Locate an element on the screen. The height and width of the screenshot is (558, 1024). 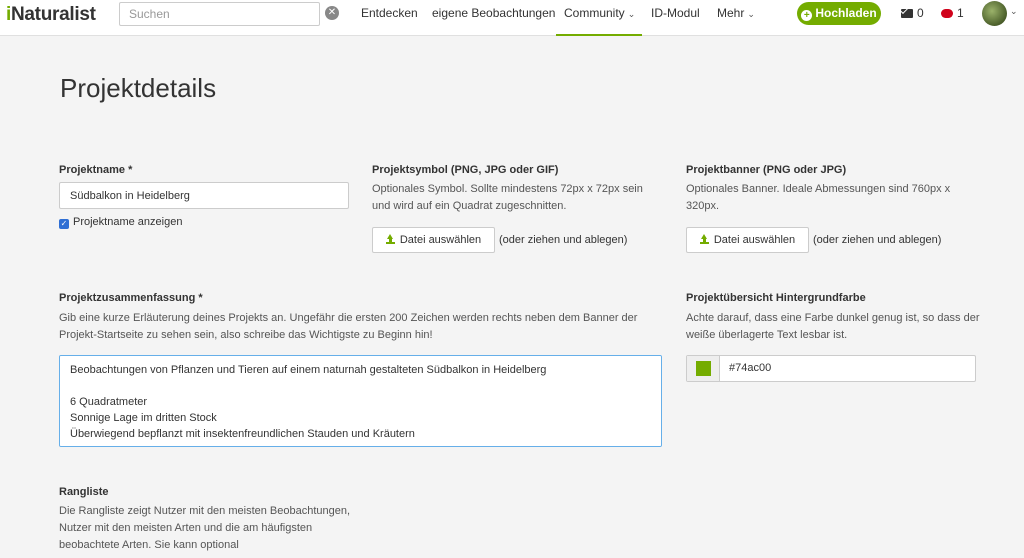
upload-button: + Hochladen is located at coordinates (839, 13).